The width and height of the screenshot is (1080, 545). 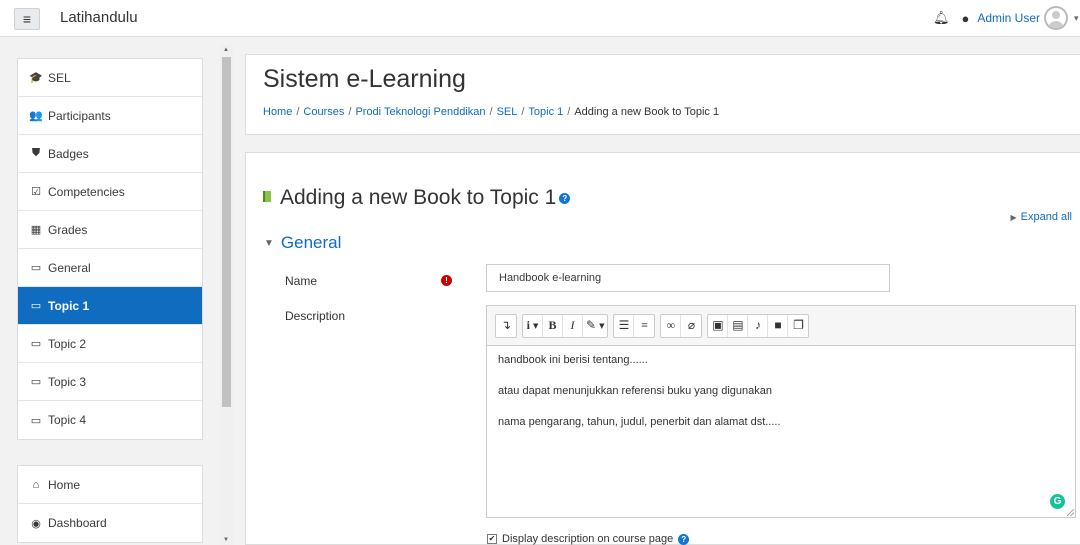 What do you see at coordinates (67, 343) in the screenshot?
I see `sidebar-item-label: Topic 2` at bounding box center [67, 343].